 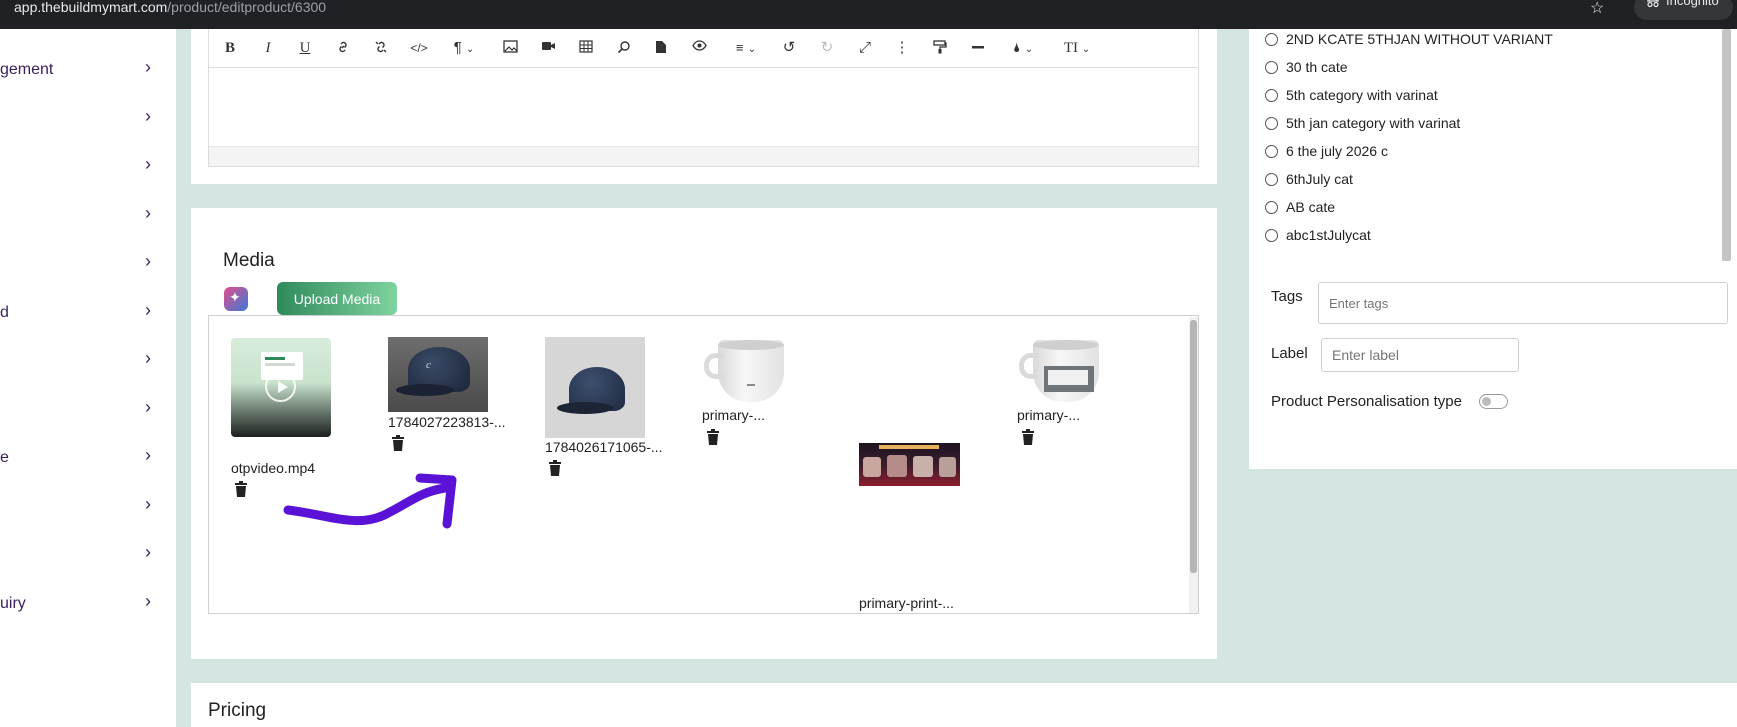 I want to click on sidebar: gement › › › › › d › › › e › › › uiry ›, so click(x=88, y=378).